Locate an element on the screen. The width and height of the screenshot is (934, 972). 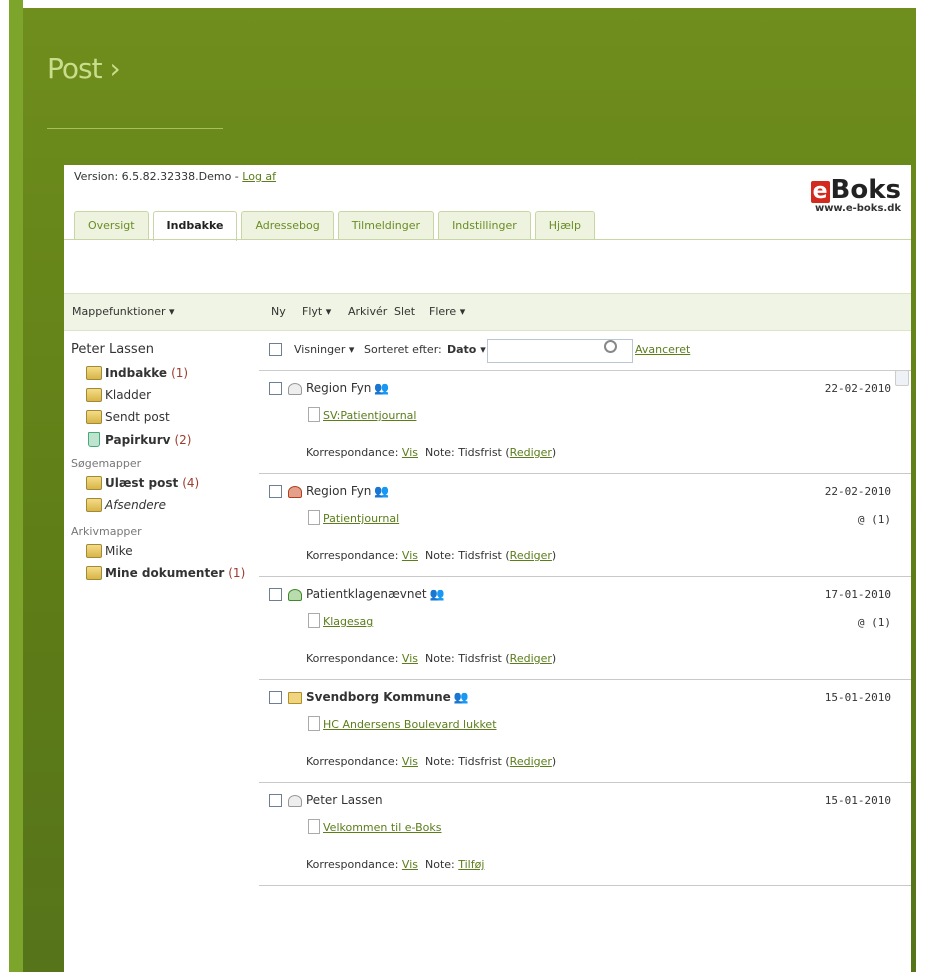
logout-link: Log af is located at coordinates (259, 176).